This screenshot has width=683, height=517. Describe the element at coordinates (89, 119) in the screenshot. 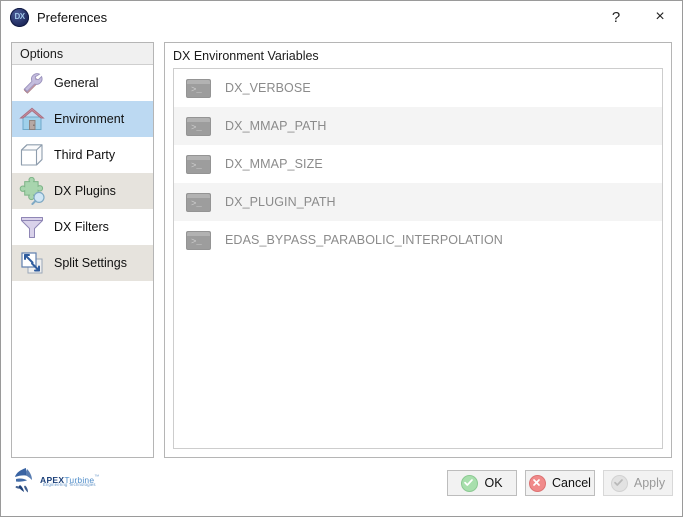

I see `sidebar-item-label: Environment` at that location.